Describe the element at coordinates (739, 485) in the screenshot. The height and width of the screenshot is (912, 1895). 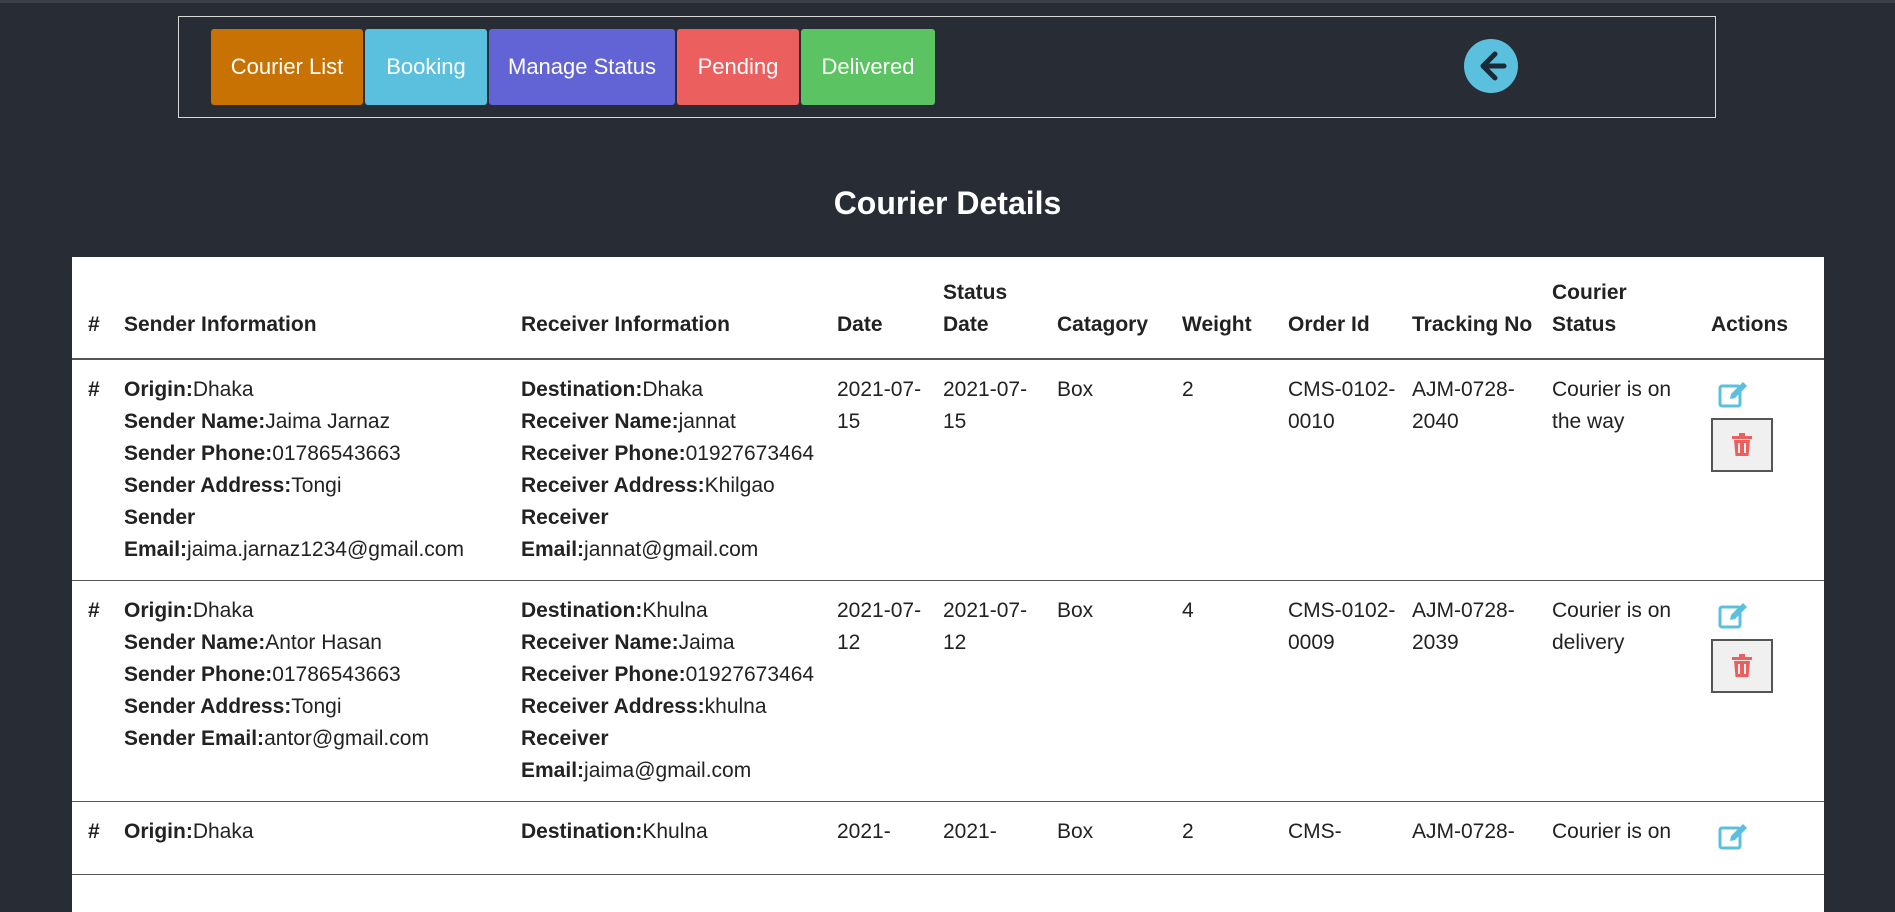
I see `receiver-address-value: Khilgao` at that location.